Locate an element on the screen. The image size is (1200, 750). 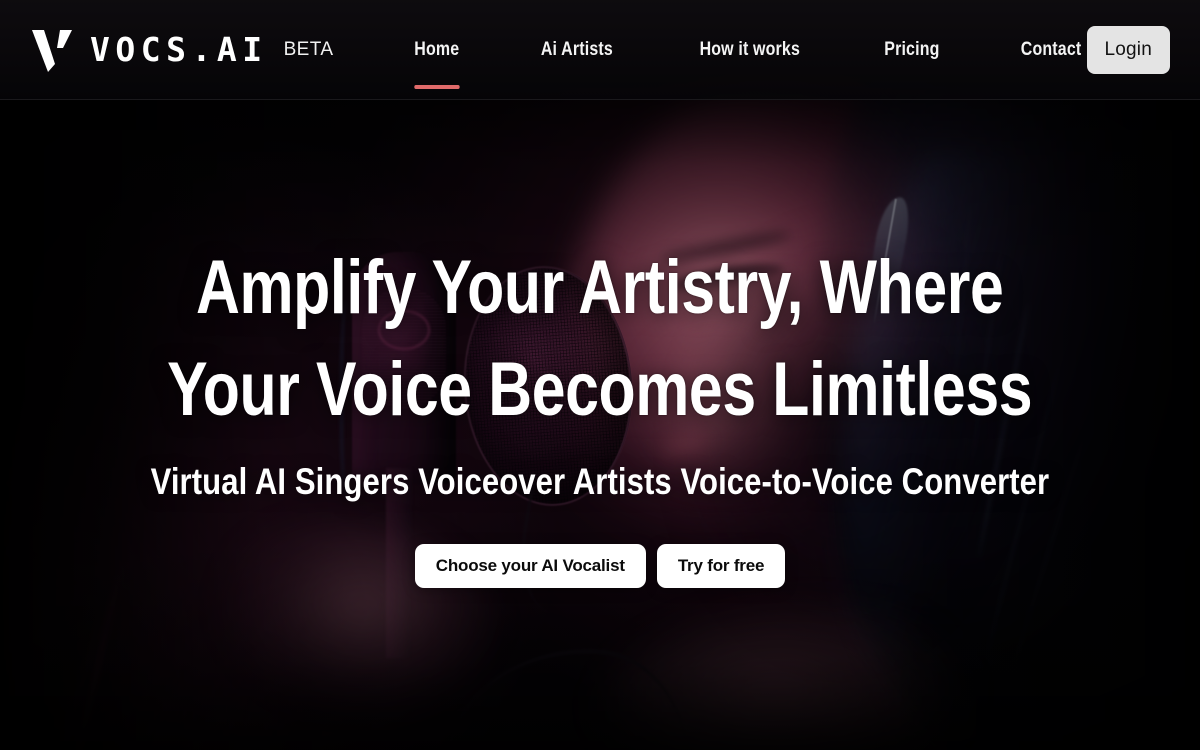
brand-logo: VOCS.AI BETA is located at coordinates (181, 50).